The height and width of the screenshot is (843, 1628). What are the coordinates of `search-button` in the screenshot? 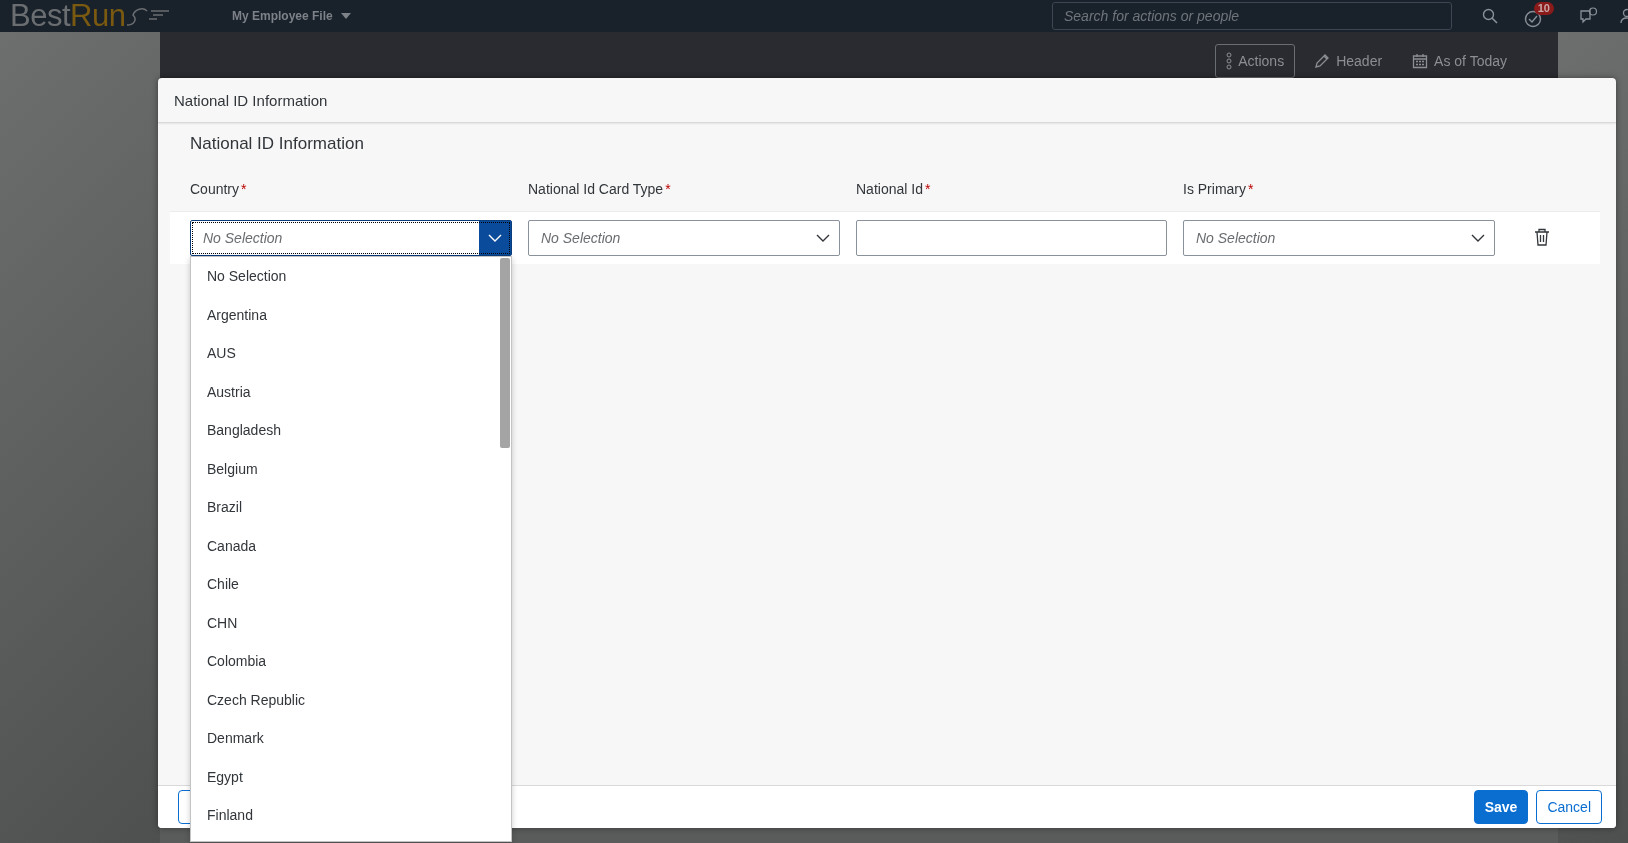 It's located at (1490, 16).